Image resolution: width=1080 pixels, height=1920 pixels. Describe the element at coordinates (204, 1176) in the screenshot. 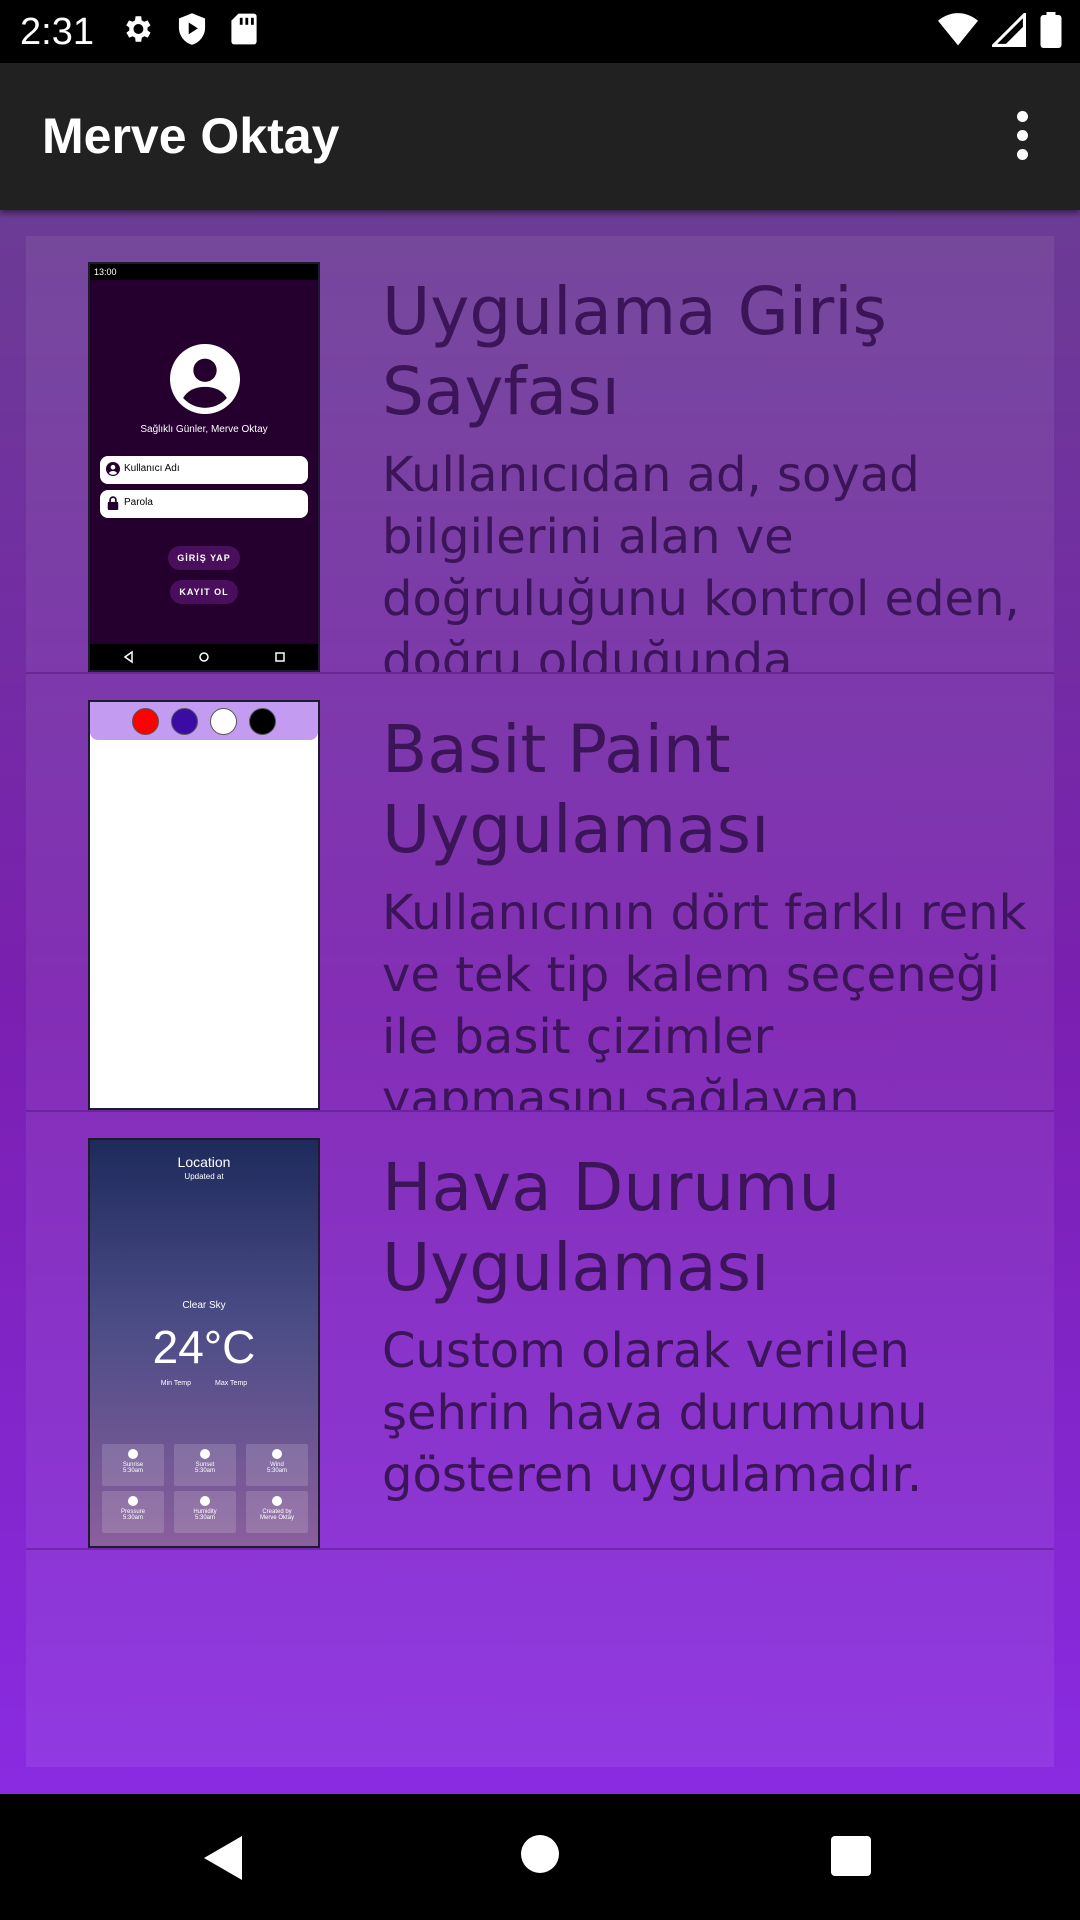

I see `thumb-updated: Updated at` at that location.